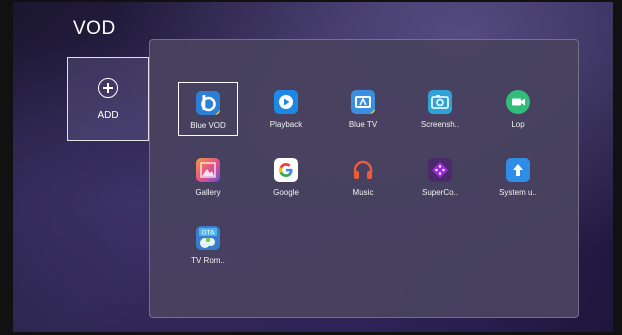 This screenshot has height=335, width=622. Describe the element at coordinates (363, 170) in the screenshot. I see `headphones-icon` at that location.